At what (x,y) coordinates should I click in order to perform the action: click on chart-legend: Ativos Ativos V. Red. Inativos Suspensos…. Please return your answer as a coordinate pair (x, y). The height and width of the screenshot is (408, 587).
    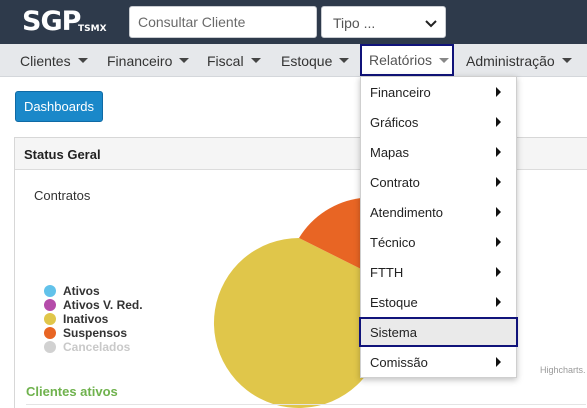
    Looking at the image, I should click on (93, 319).